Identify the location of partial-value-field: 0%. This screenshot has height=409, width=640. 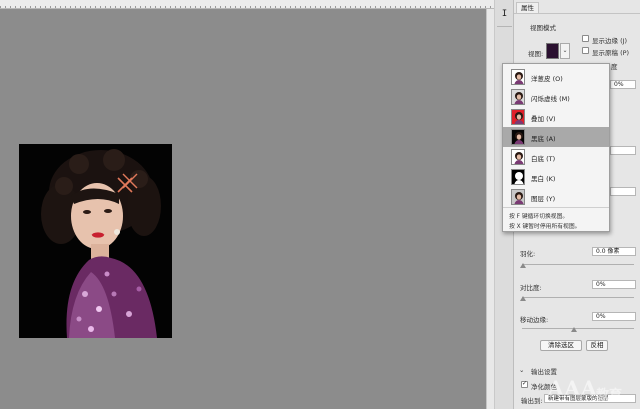
(623, 84).